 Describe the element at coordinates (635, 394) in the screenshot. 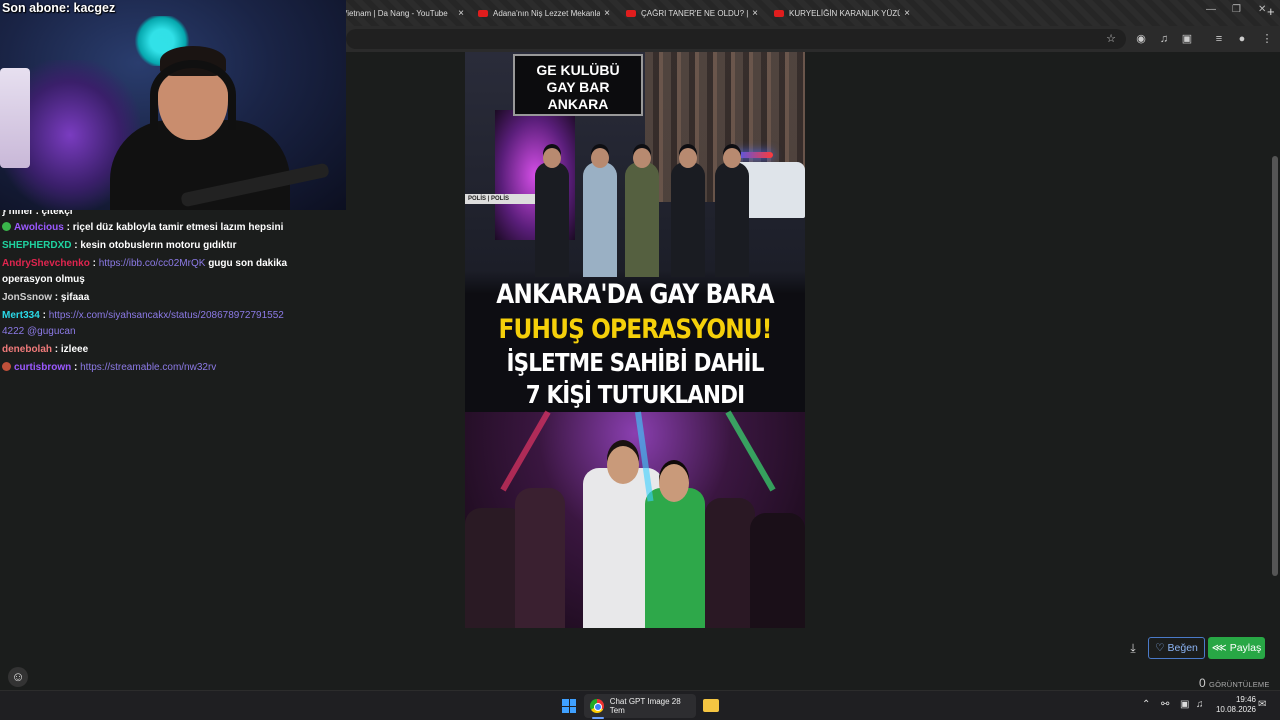

I see `headline-line: 7 KİŞİ TUTUKLANDI` at that location.